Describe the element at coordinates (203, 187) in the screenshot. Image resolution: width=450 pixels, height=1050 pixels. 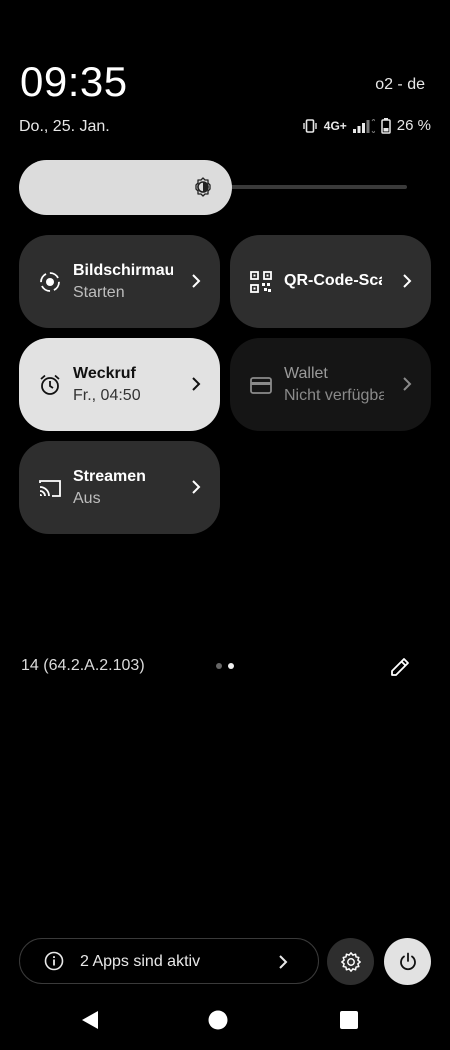
I see `brightness-icon` at that location.